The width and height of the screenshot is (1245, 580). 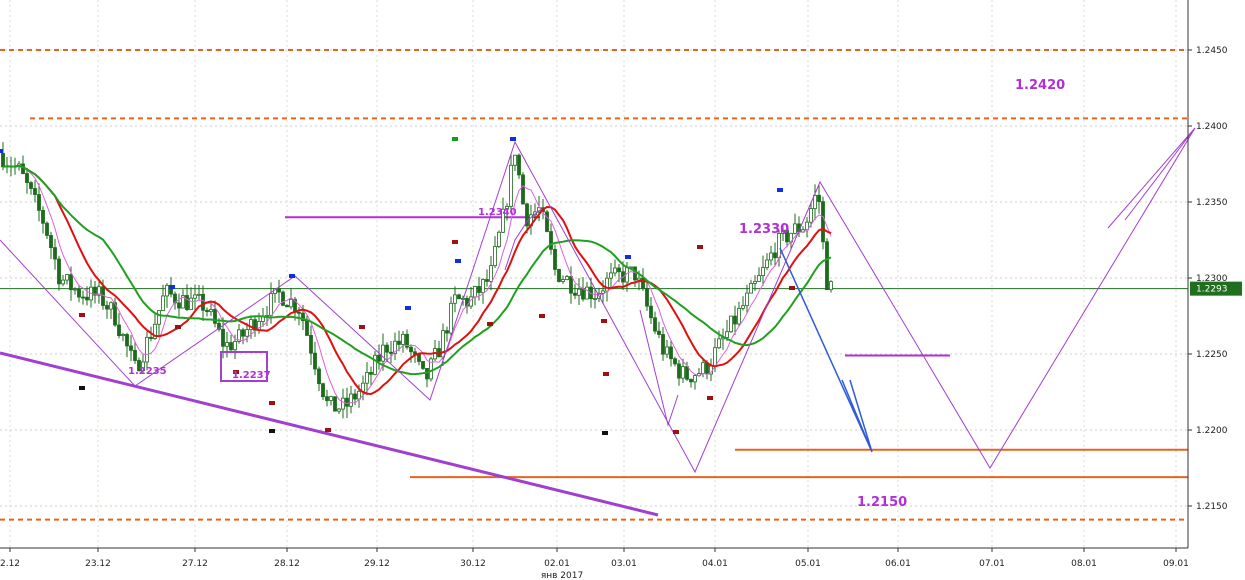 I want to click on x-tick-label: 09.01, so click(x=1176, y=564).